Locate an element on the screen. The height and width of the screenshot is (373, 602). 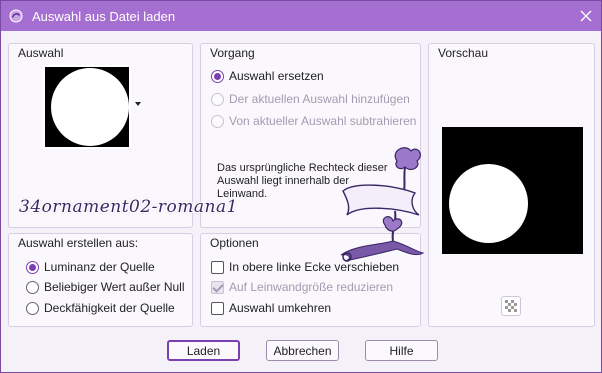
radio-auswahl-subtrahieren: Von aktueller Auswahl subtrahieren is located at coordinates (313, 121).